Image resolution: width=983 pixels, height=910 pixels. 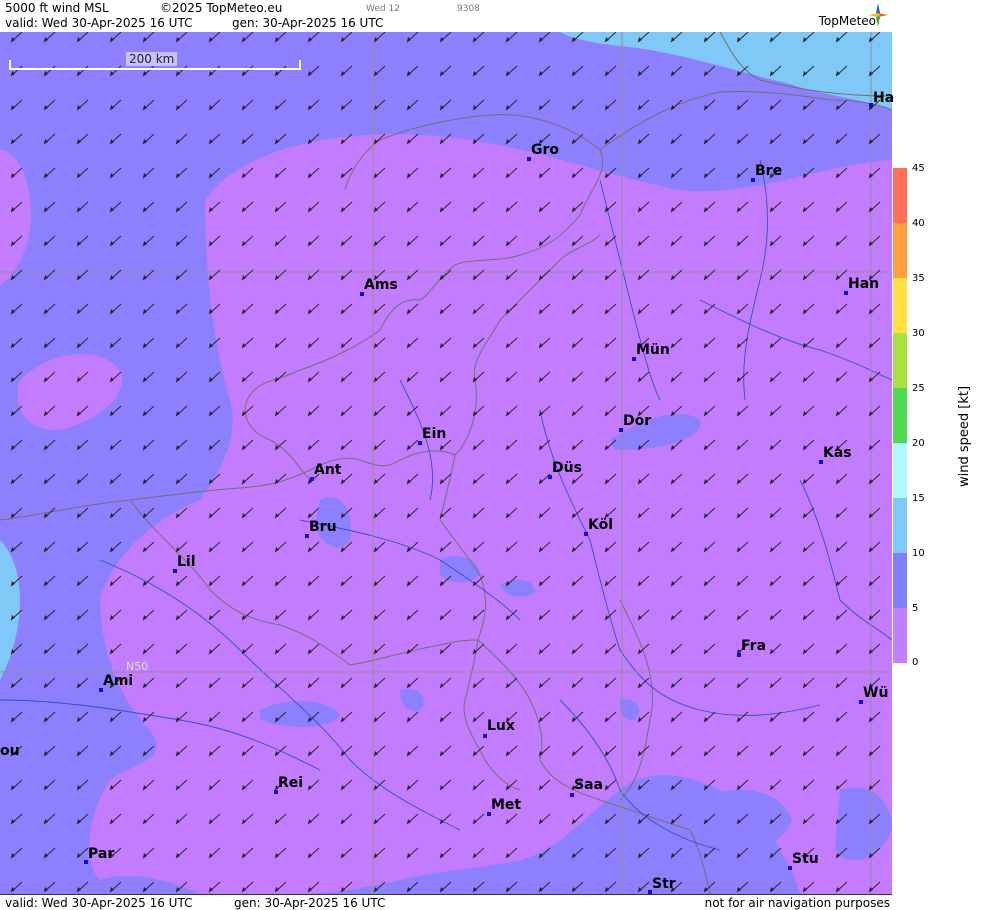 I want to click on city-label-kas: Kas, so click(x=837, y=453).